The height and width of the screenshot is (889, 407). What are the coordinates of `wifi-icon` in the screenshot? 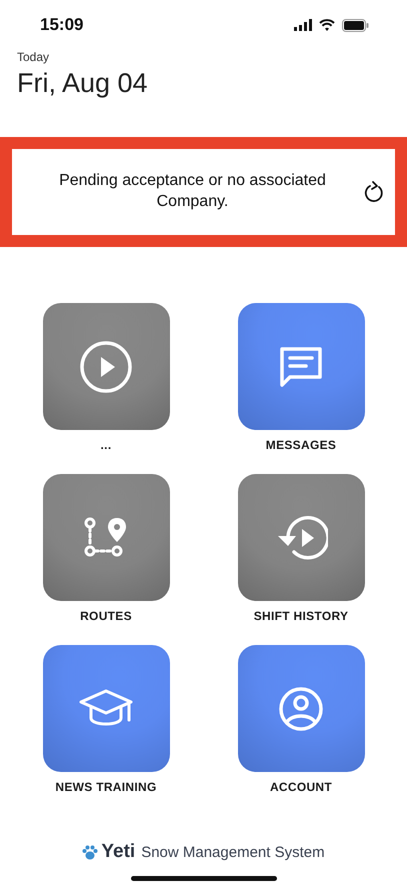 It's located at (327, 25).